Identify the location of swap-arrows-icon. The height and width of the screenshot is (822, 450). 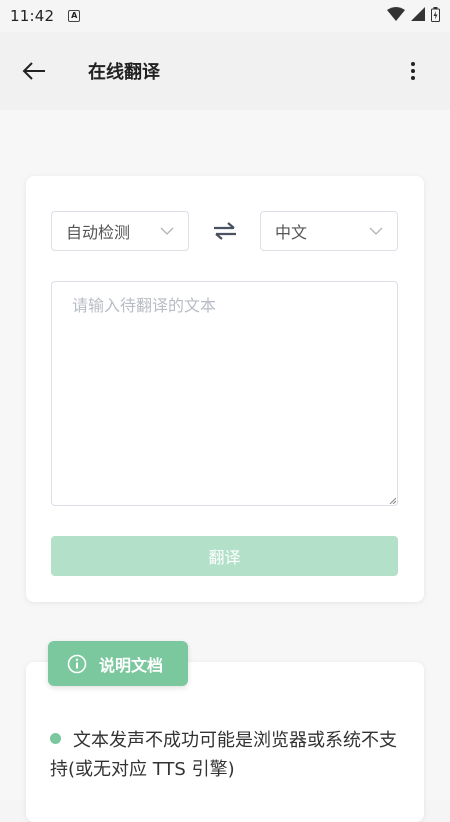
(225, 231).